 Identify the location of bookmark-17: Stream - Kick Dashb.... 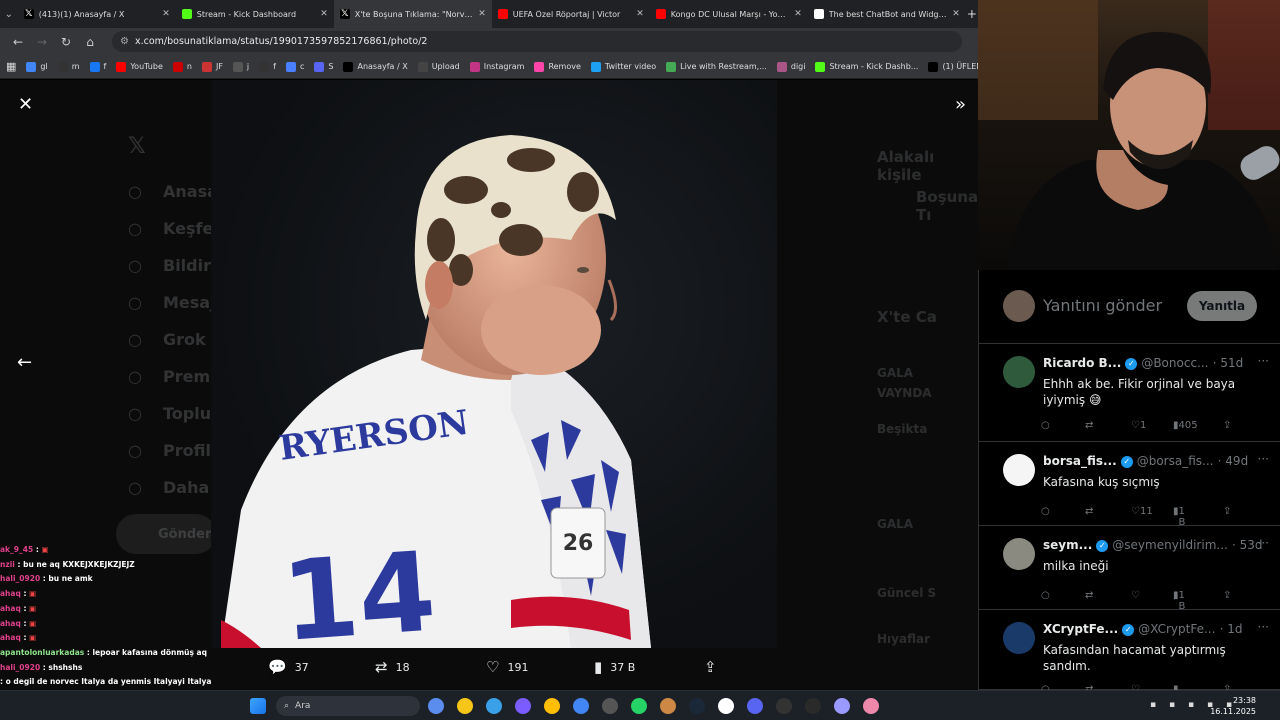
(866, 66).